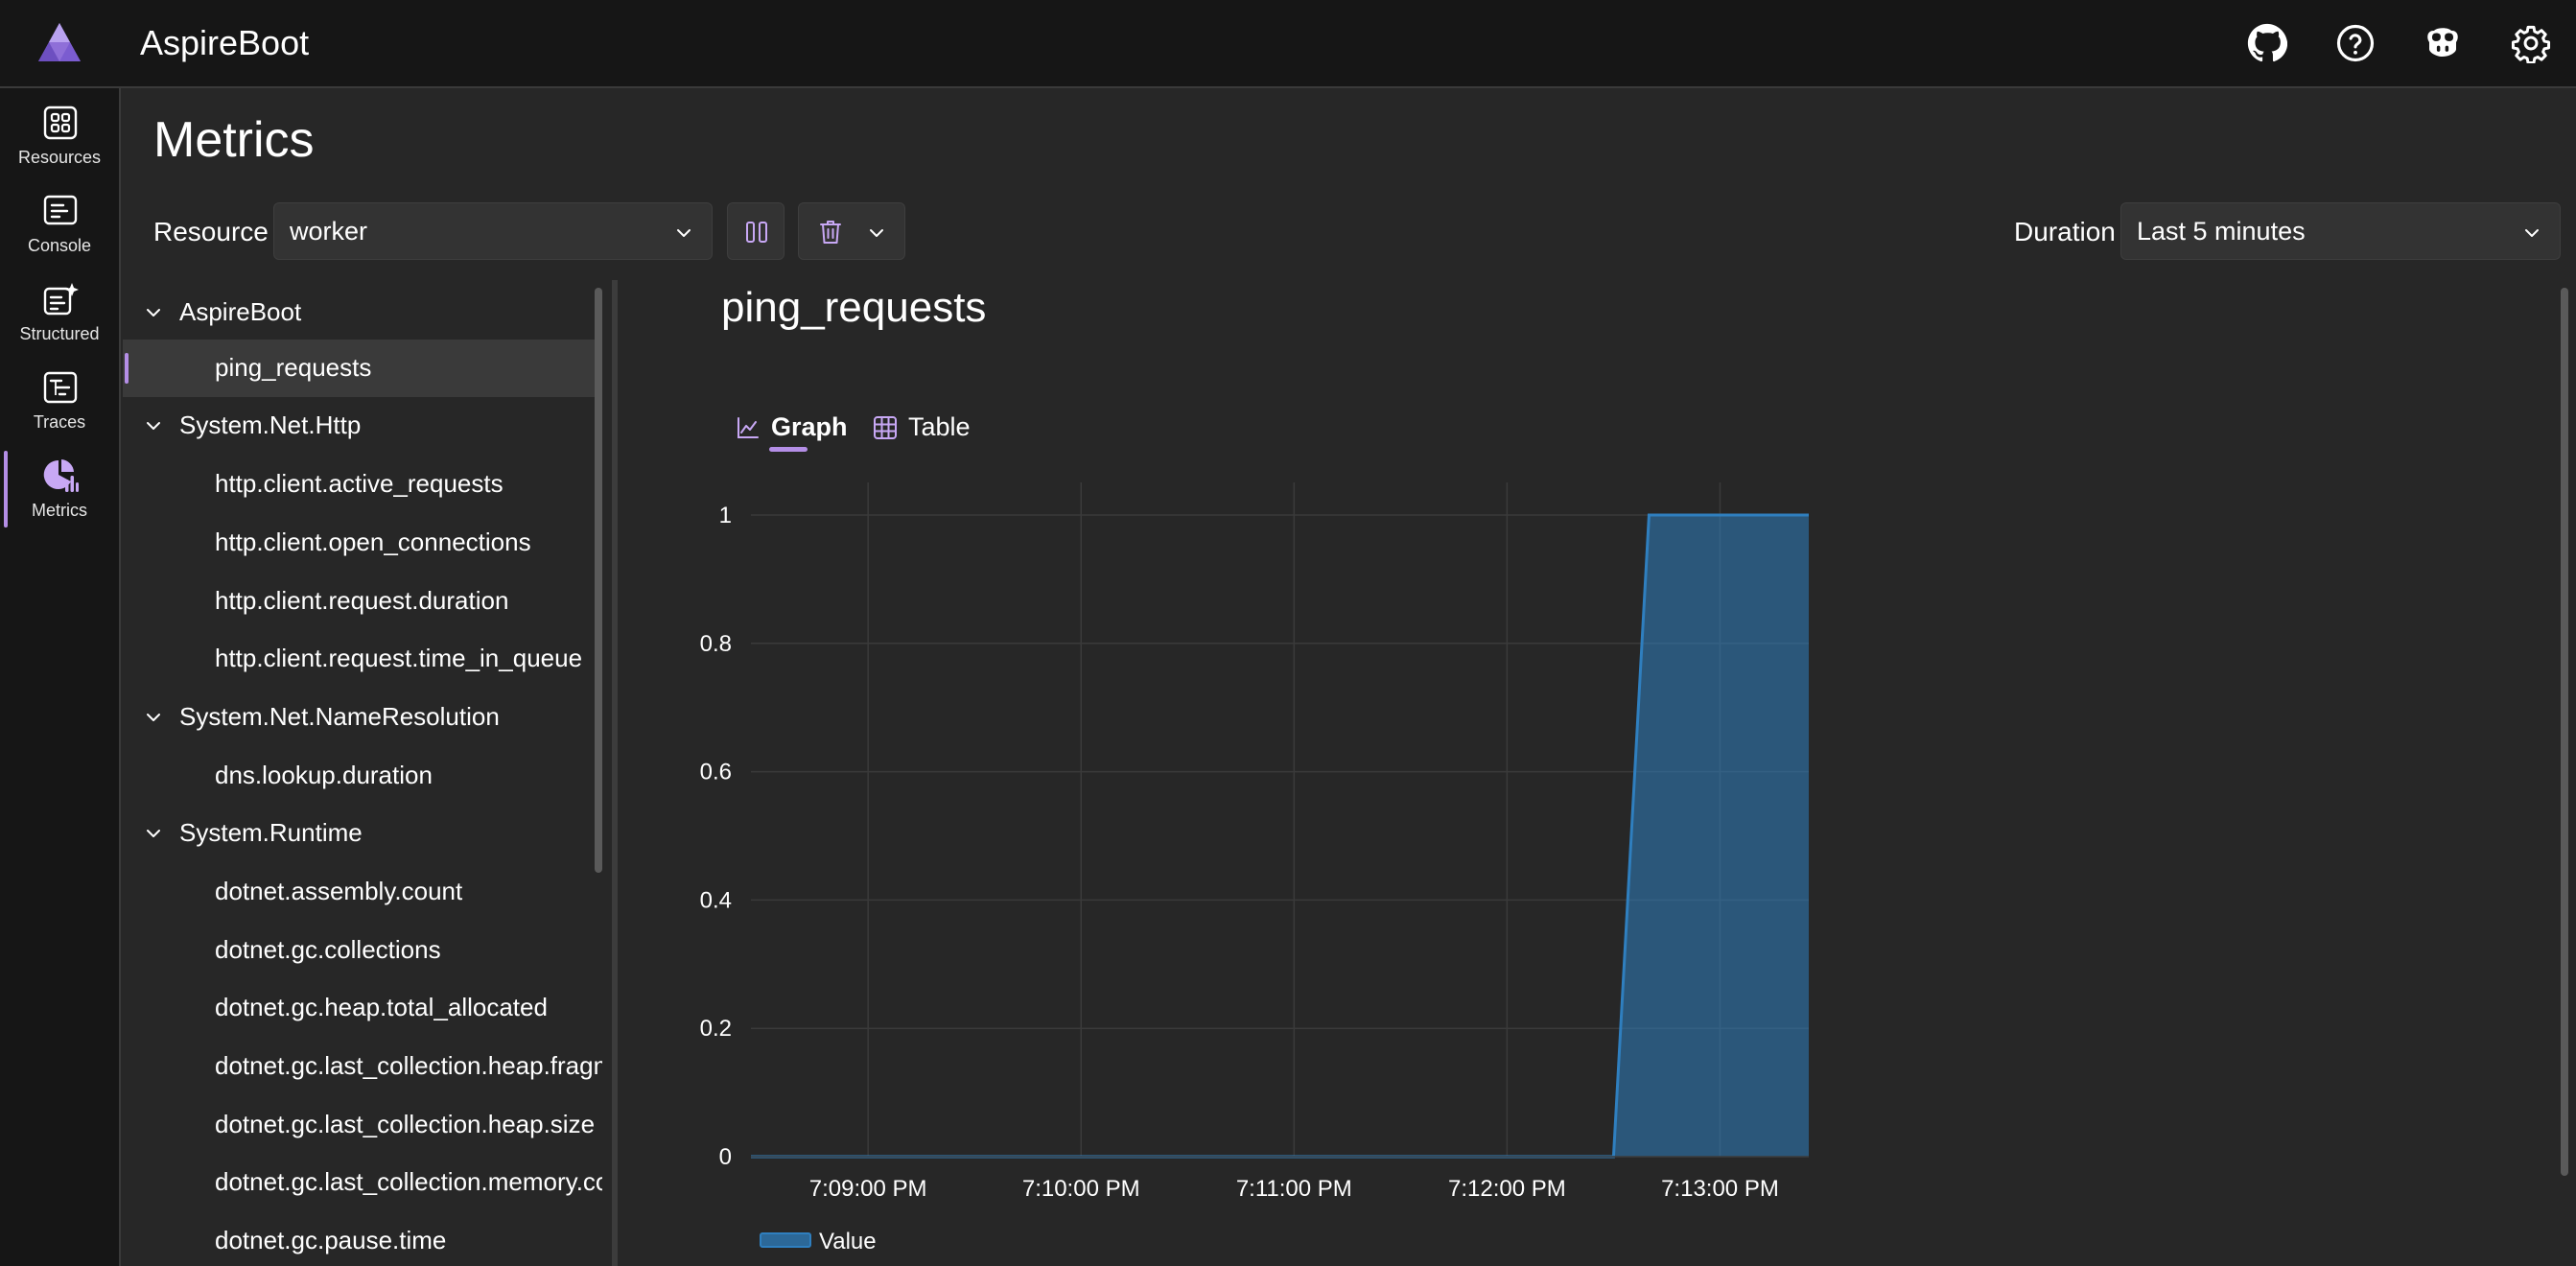  Describe the element at coordinates (2443, 43) in the screenshot. I see `copilot-icon` at that location.